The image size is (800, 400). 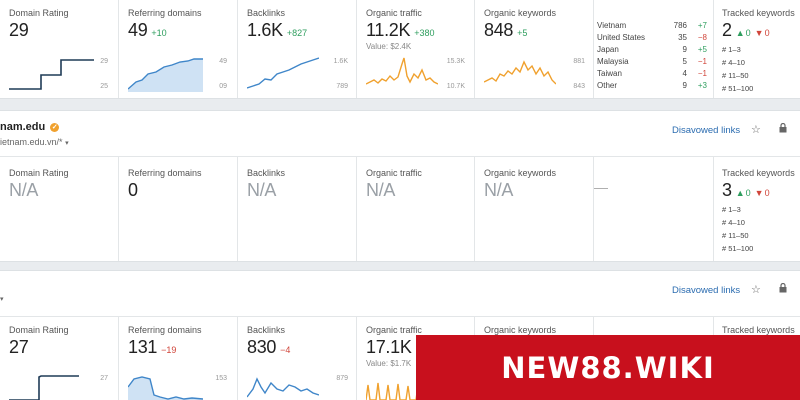 What do you see at coordinates (268, 347) in the screenshot?
I see `metric-value: 830 −4` at bounding box center [268, 347].